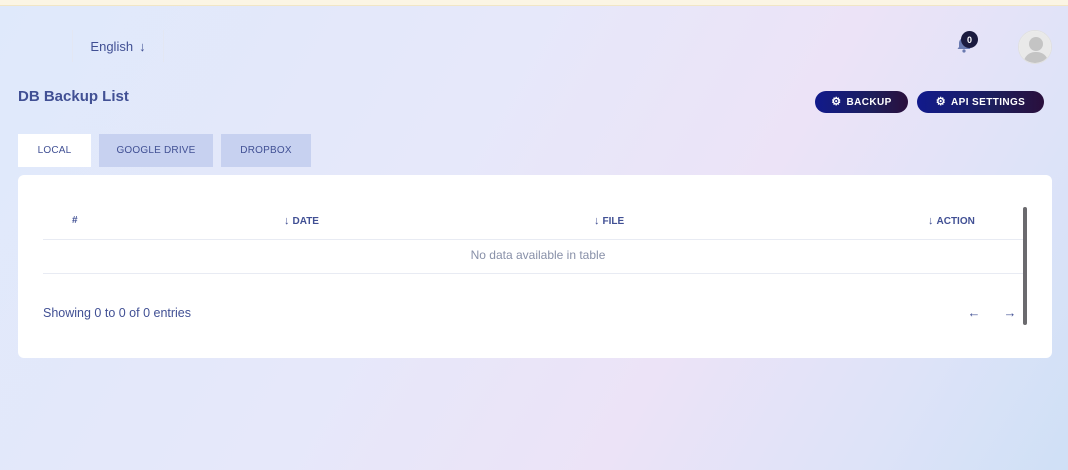 The image size is (1068, 470). What do you see at coordinates (955, 221) in the screenshot?
I see `column-header-action-label: ACTION` at bounding box center [955, 221].